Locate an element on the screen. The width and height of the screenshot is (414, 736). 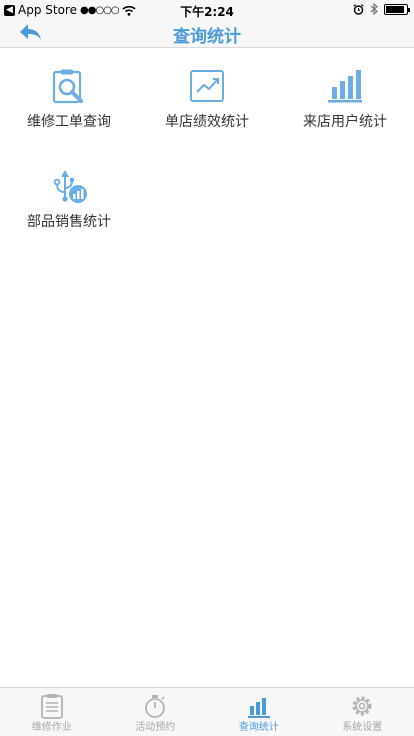
menu-item-store-performance: 单店绩效统计 is located at coordinates (207, 99).